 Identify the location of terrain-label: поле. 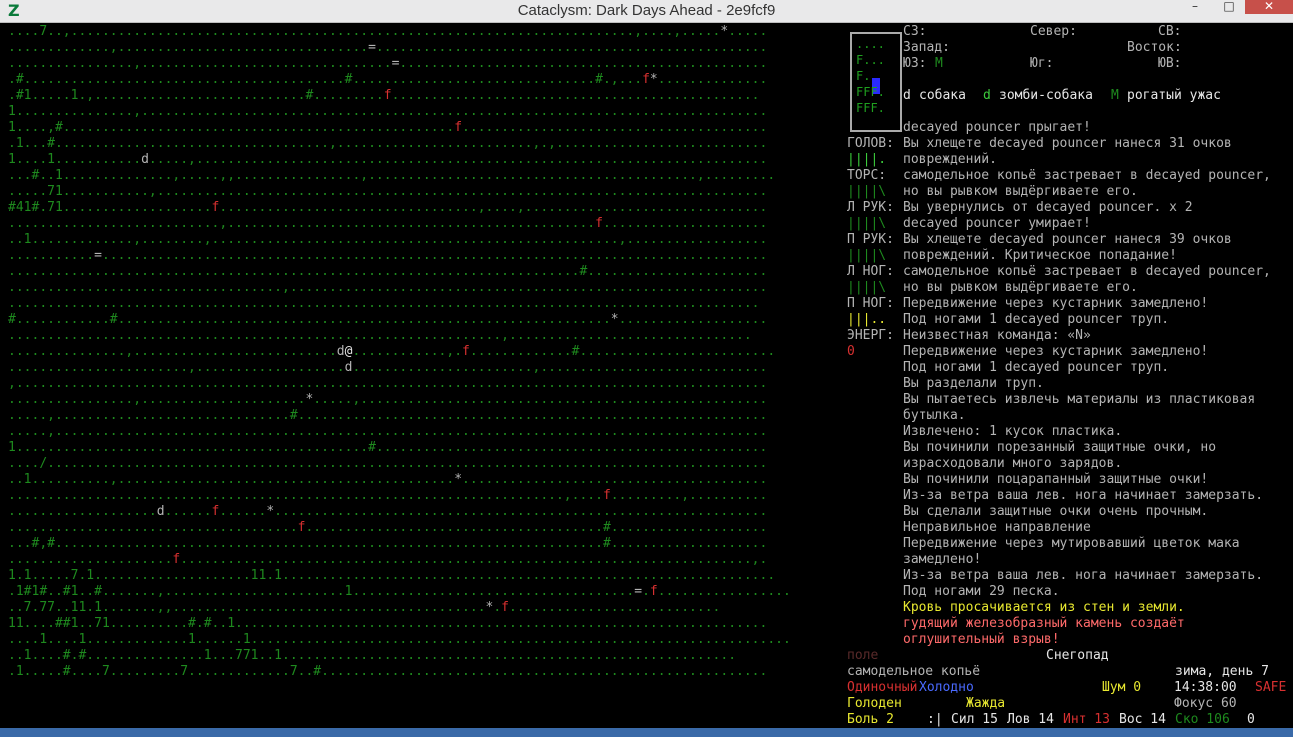
(863, 655).